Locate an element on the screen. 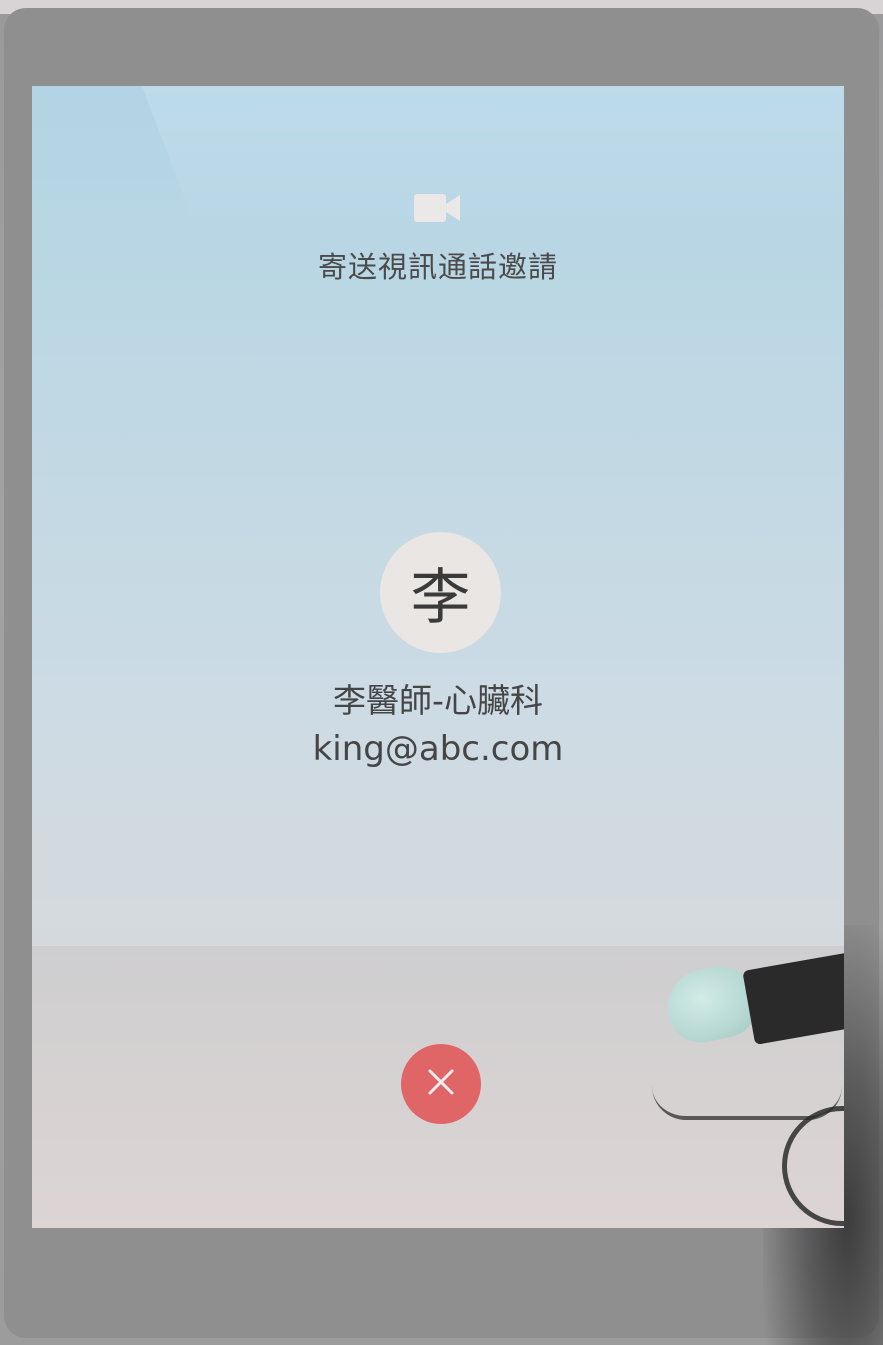  avatar-initial: 李 is located at coordinates (440, 598).